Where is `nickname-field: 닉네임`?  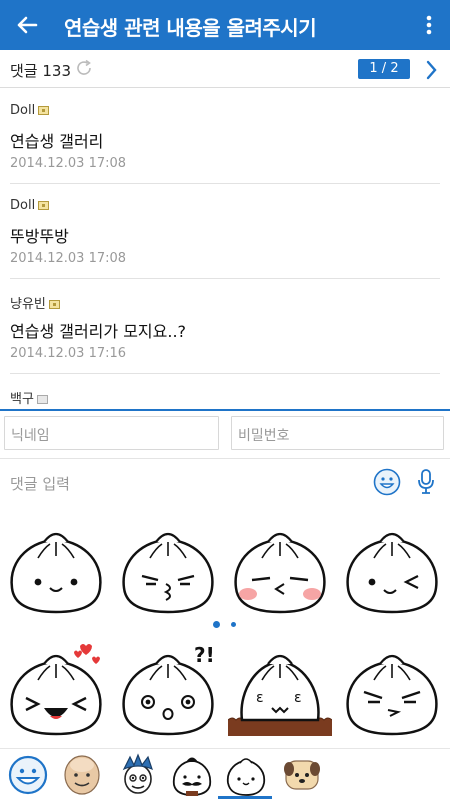
nickname-field: 닉네임 is located at coordinates (111, 433).